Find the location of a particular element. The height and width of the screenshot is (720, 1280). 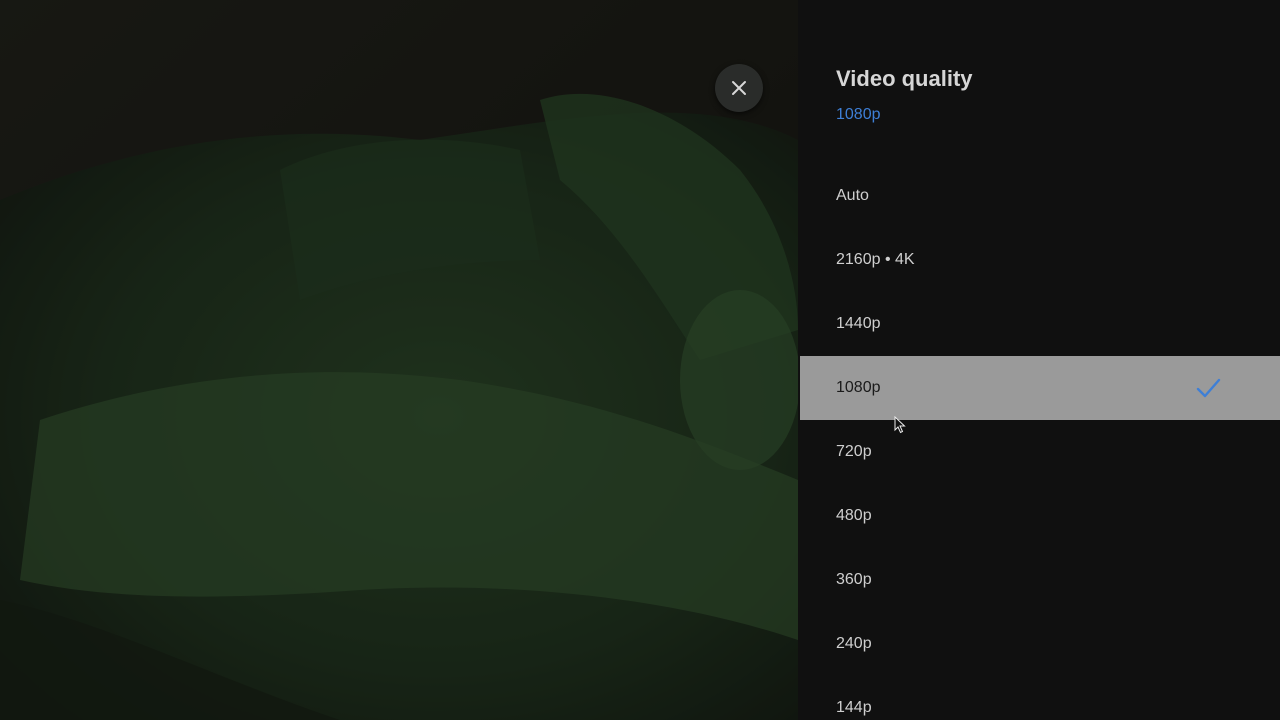

quality-option-label: Auto is located at coordinates (852, 195).